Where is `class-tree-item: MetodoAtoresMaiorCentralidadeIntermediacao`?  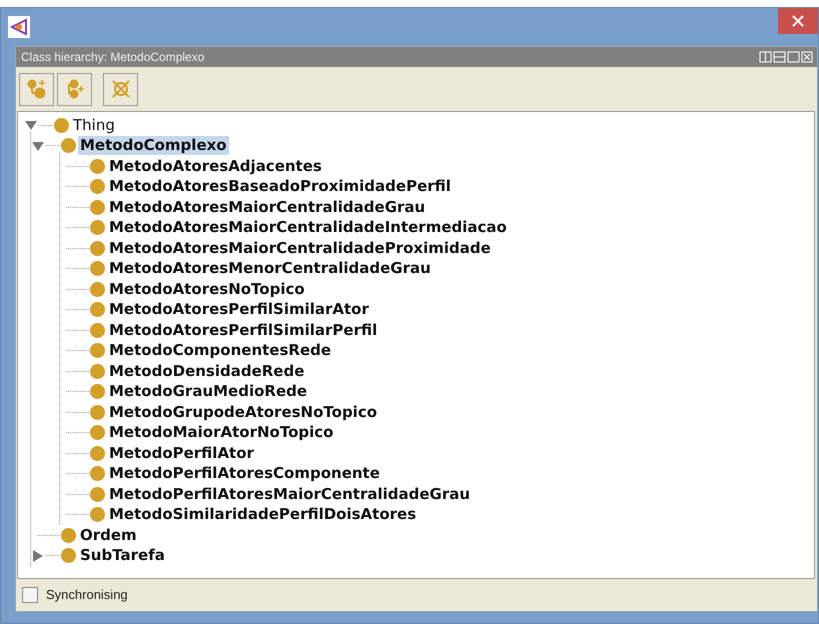
class-tree-item: MetodoAtoresMaiorCentralidadeIntermediacao is located at coordinates (308, 228).